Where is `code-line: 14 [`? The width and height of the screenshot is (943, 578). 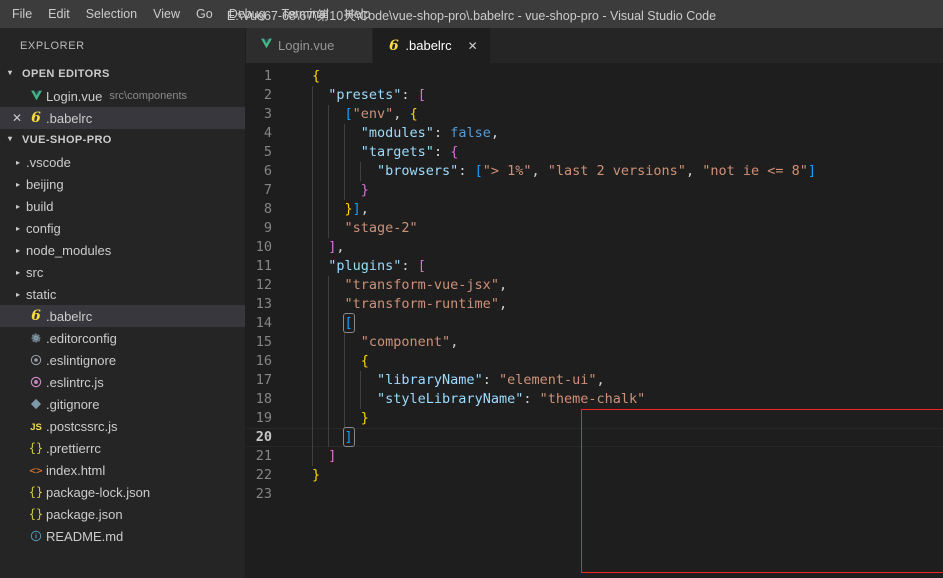 code-line: 14 [ is located at coordinates (594, 323).